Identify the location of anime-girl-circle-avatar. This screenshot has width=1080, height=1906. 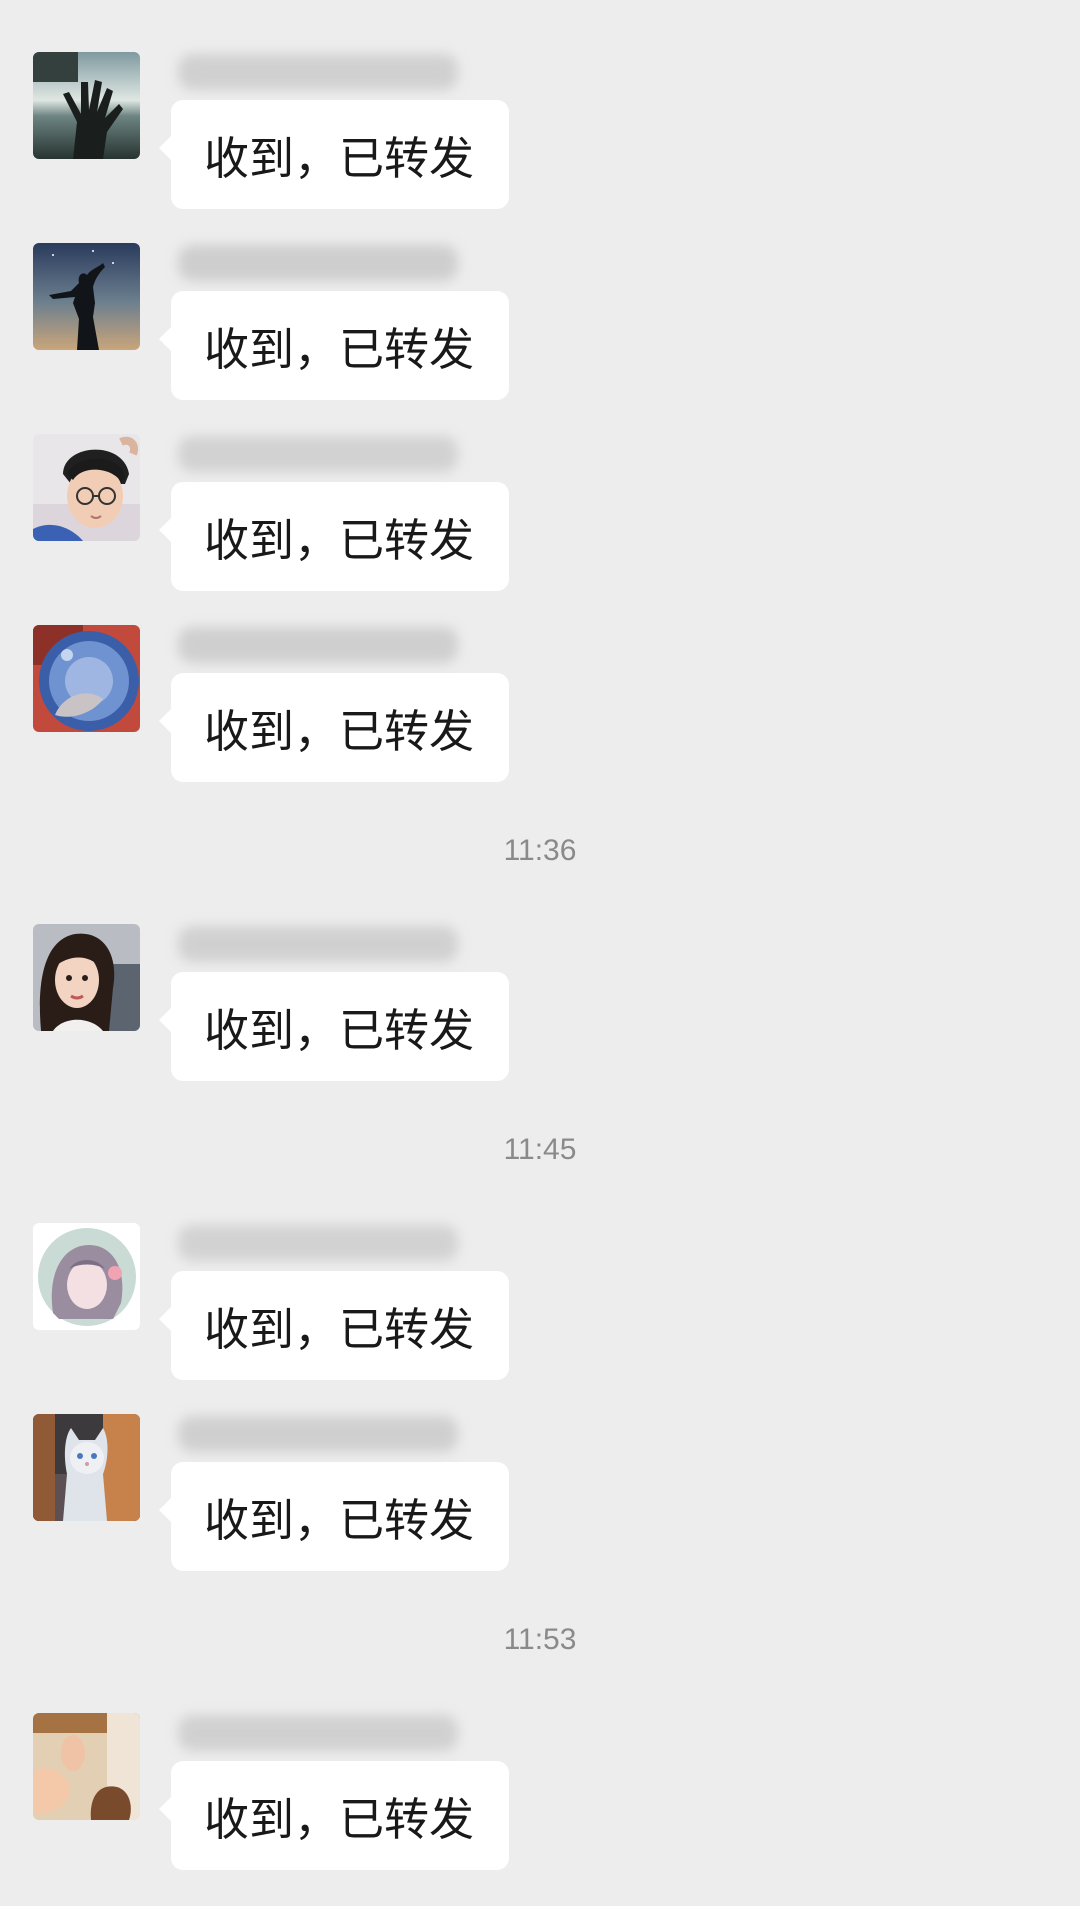
(86, 1276).